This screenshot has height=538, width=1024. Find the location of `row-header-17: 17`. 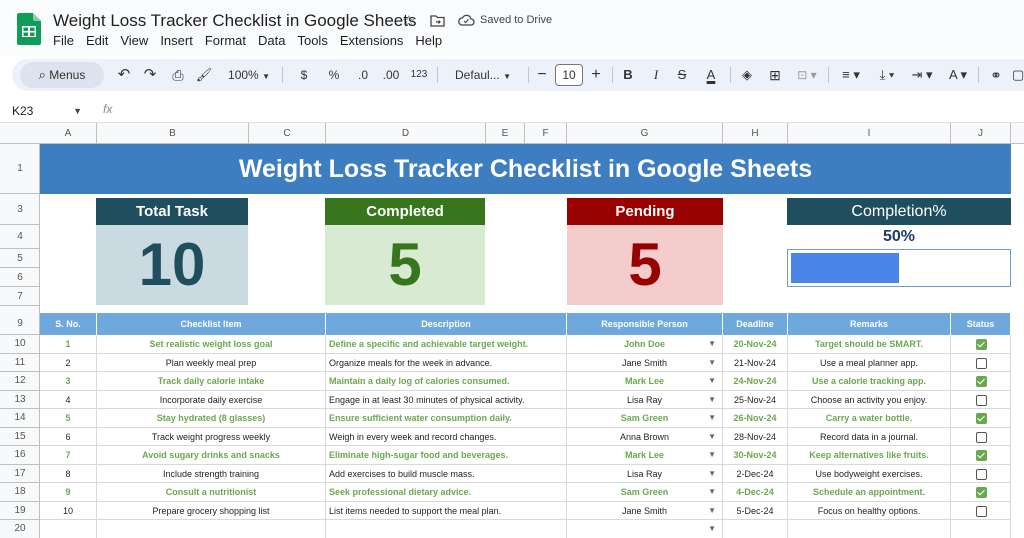

row-header-17: 17 is located at coordinates (20, 474).